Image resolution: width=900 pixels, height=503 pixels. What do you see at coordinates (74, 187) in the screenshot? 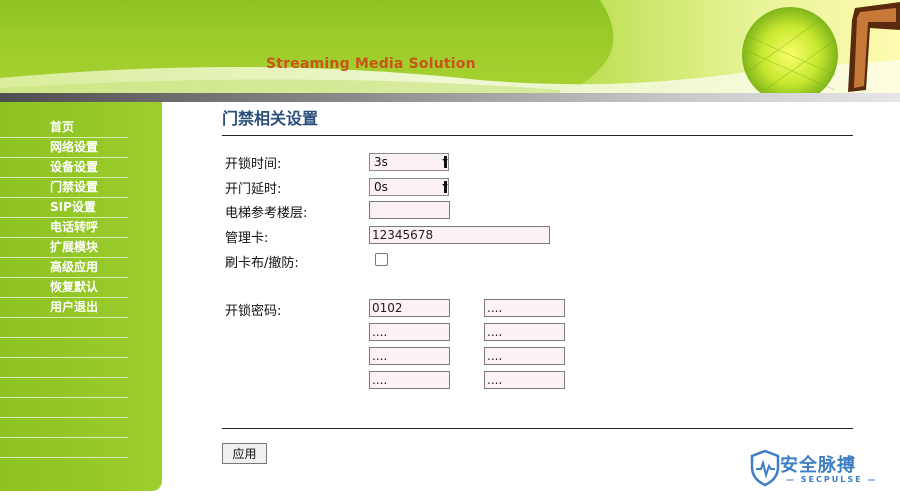
I see `sidebar-item-label: 门禁设置` at bounding box center [74, 187].